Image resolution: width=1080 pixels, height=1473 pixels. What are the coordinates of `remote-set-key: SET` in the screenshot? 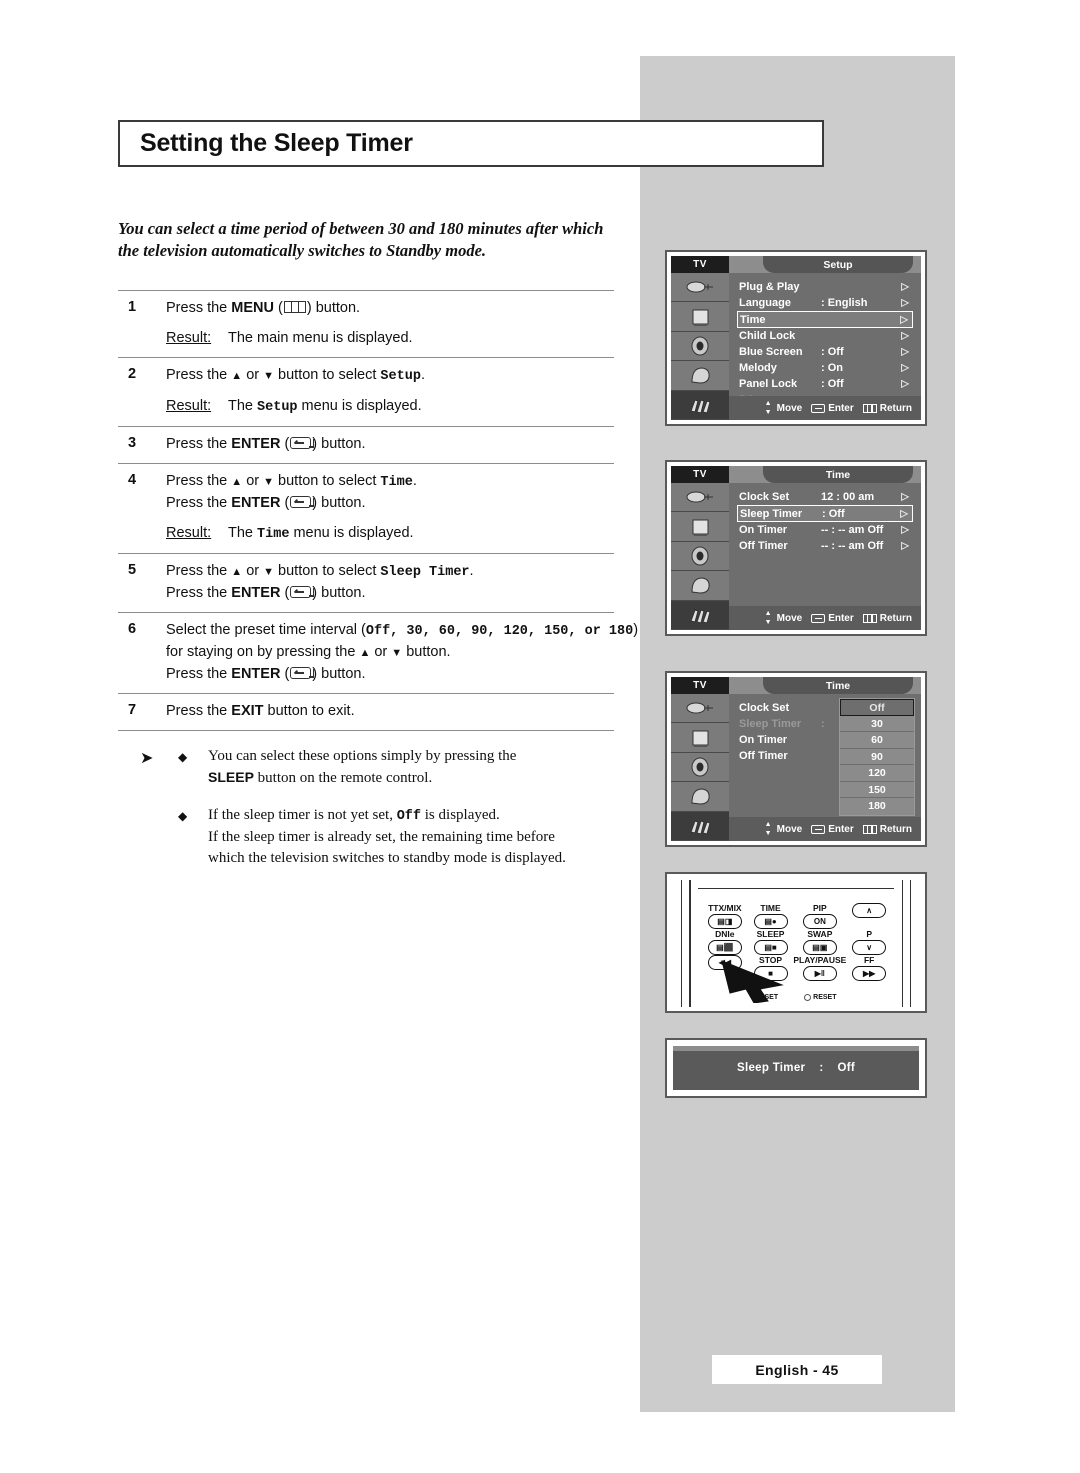 It's located at (767, 997).